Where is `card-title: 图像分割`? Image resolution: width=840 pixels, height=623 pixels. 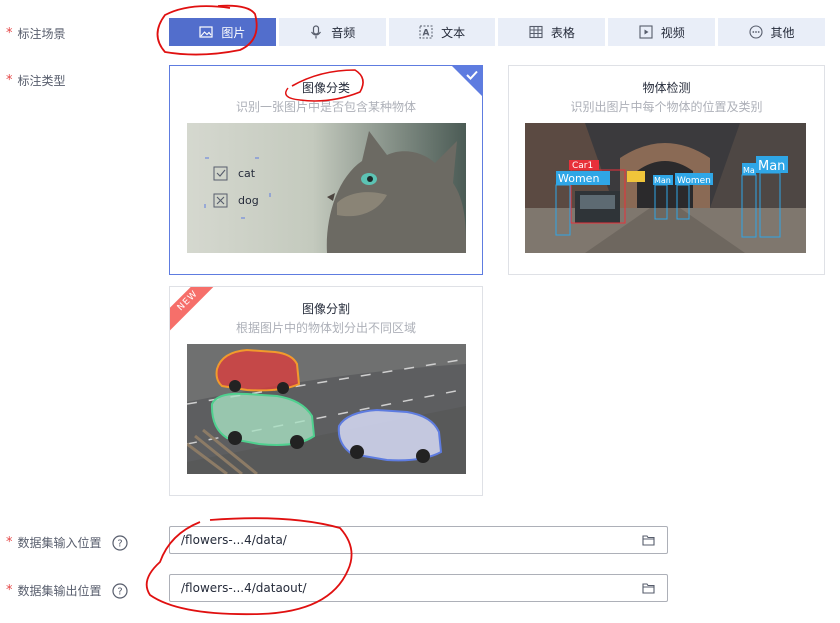
card-title: 图像分割 is located at coordinates (325, 309).